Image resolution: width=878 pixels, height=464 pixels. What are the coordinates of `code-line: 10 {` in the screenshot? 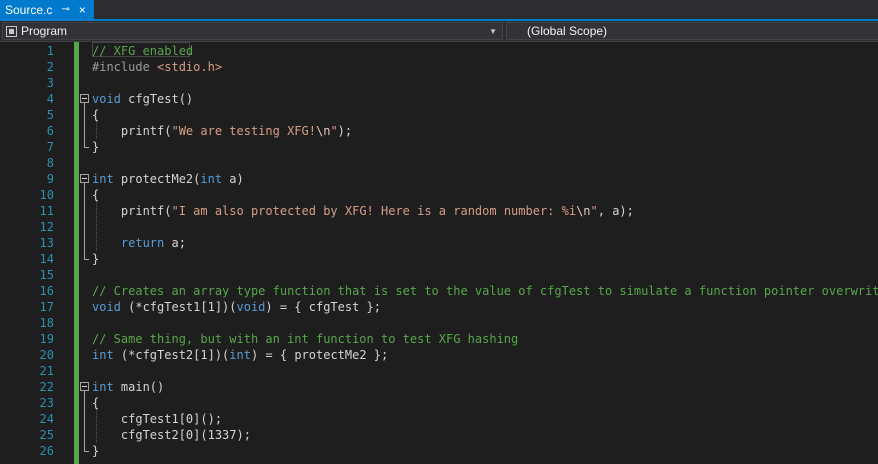 It's located at (439, 195).